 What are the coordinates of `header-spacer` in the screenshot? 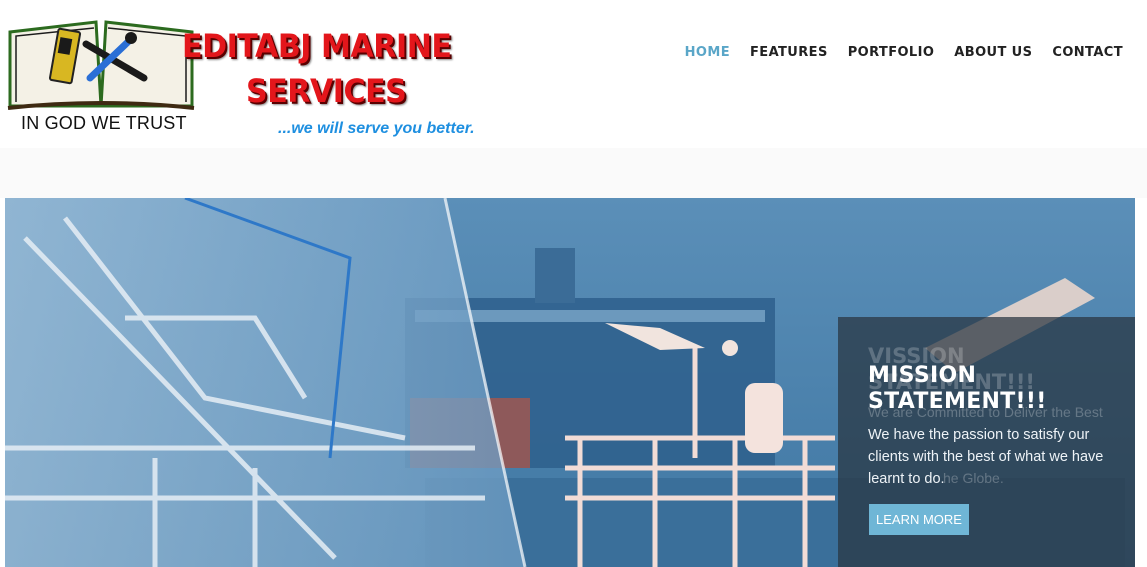 It's located at (573, 173).